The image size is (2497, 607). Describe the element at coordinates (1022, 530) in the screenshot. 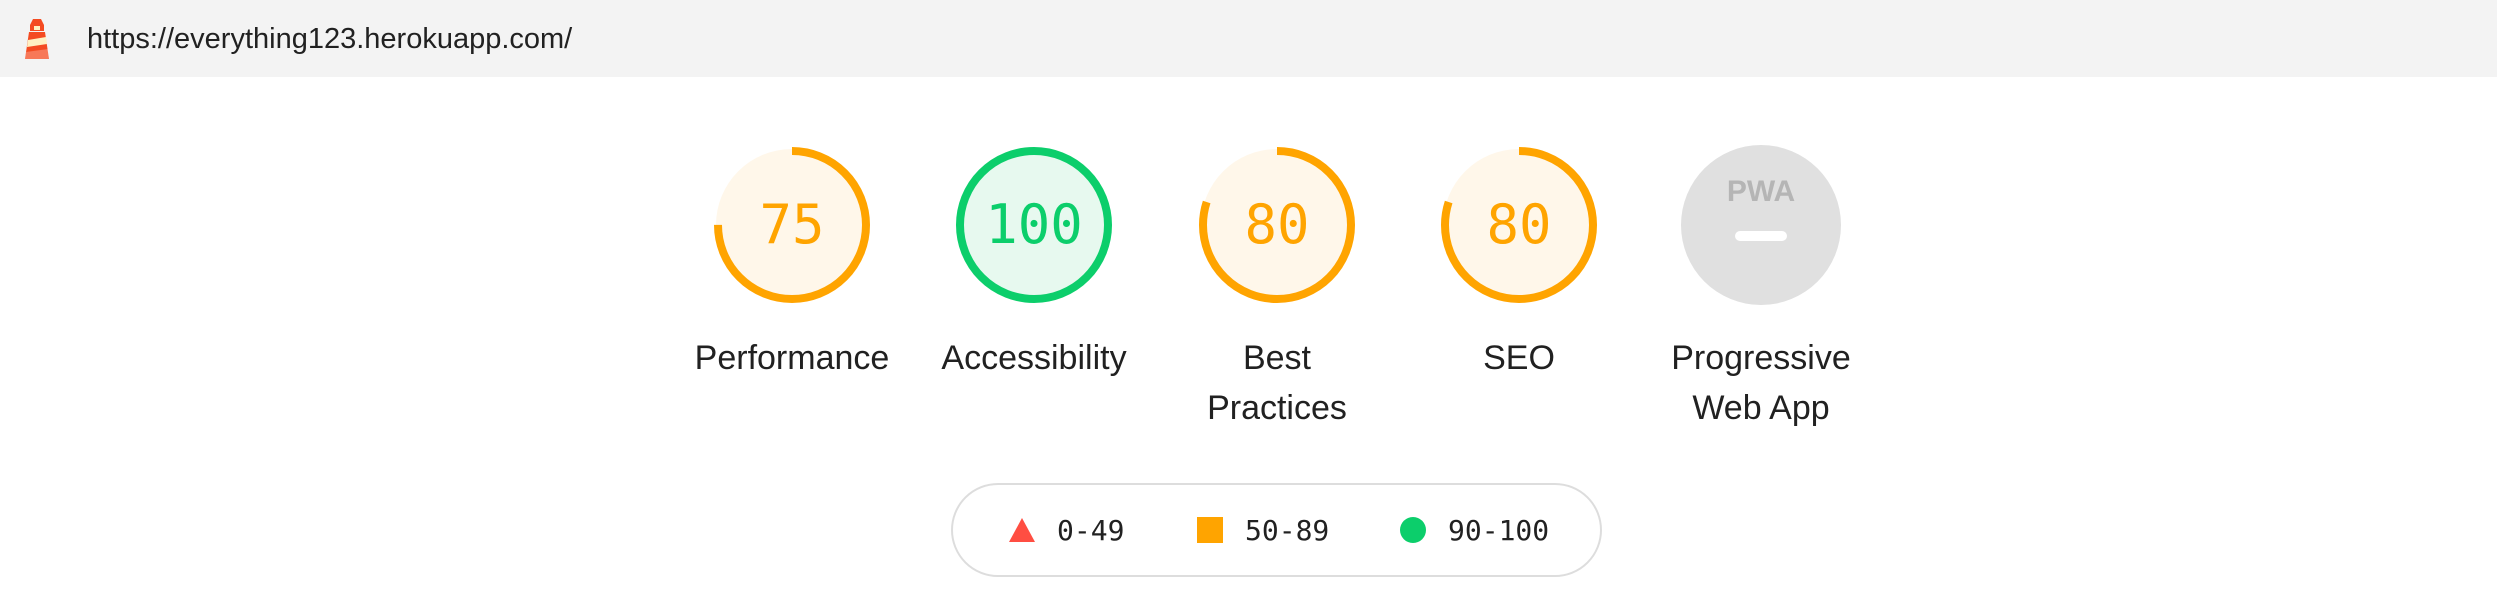

I see `triangle-icon` at that location.